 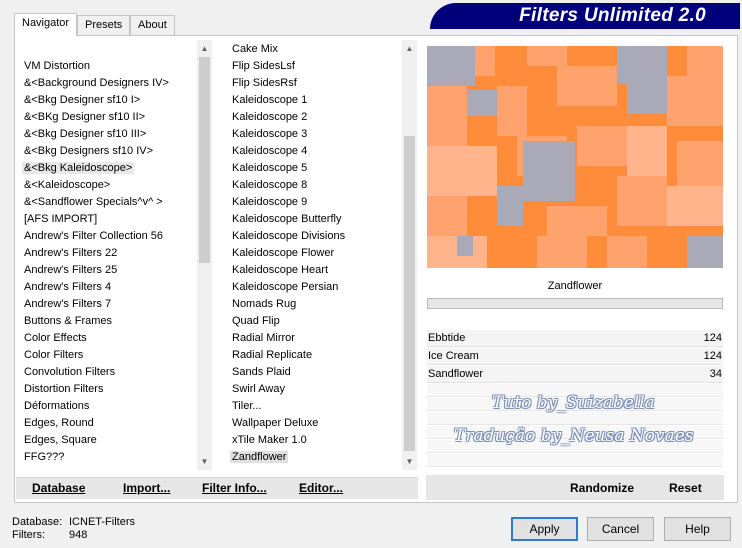 I want to click on list-item: Kaleidoscope Heart, so click(x=315, y=270).